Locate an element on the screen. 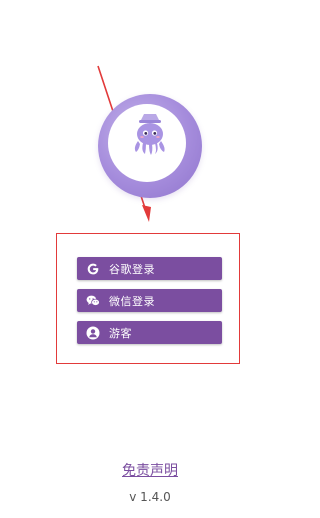  app-logo is located at coordinates (150, 146).